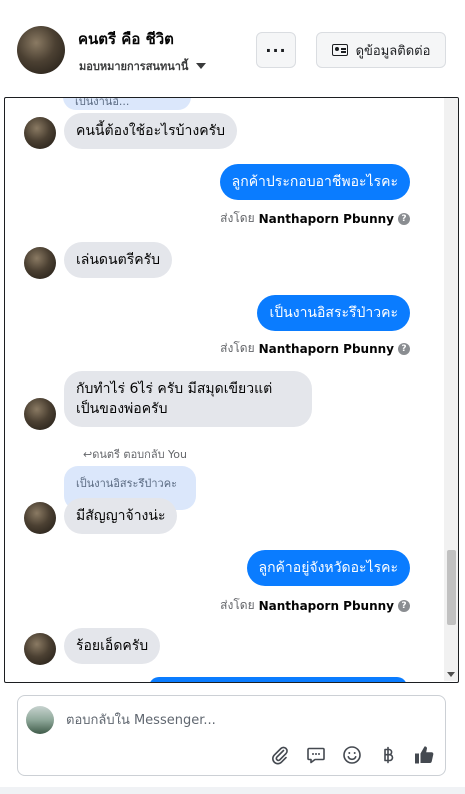 This screenshot has width=465, height=794. Describe the element at coordinates (328, 568) in the screenshot. I see `outgoing-message: ลูกค้าอยู่จังหวัดอะไรคะ` at that location.